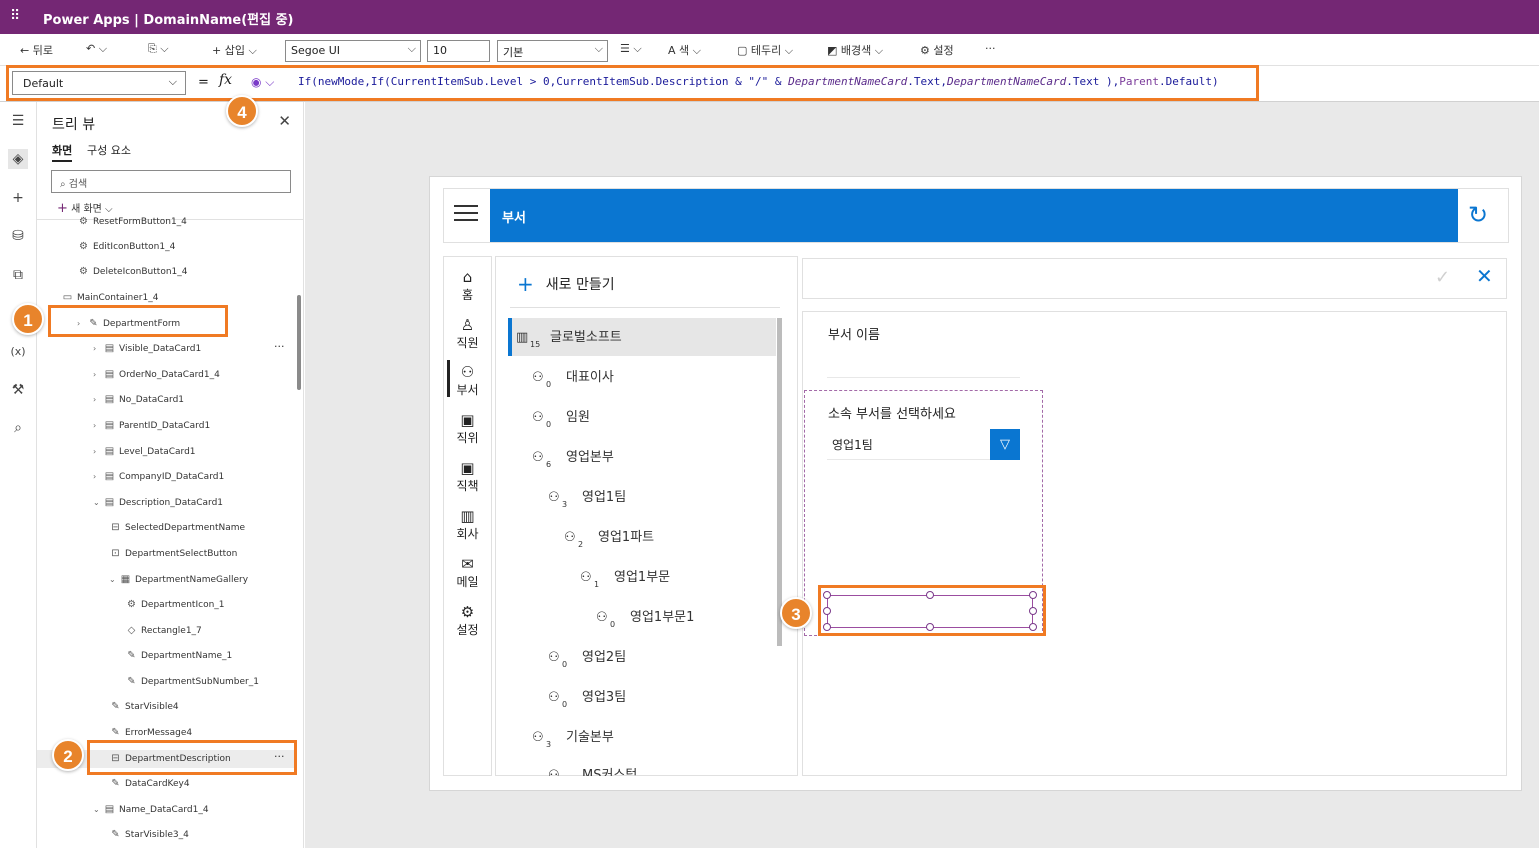 This screenshot has height=848, width=1539. What do you see at coordinates (149, 784) in the screenshot?
I see `tree-item: ✎ DataCardKey4` at bounding box center [149, 784].